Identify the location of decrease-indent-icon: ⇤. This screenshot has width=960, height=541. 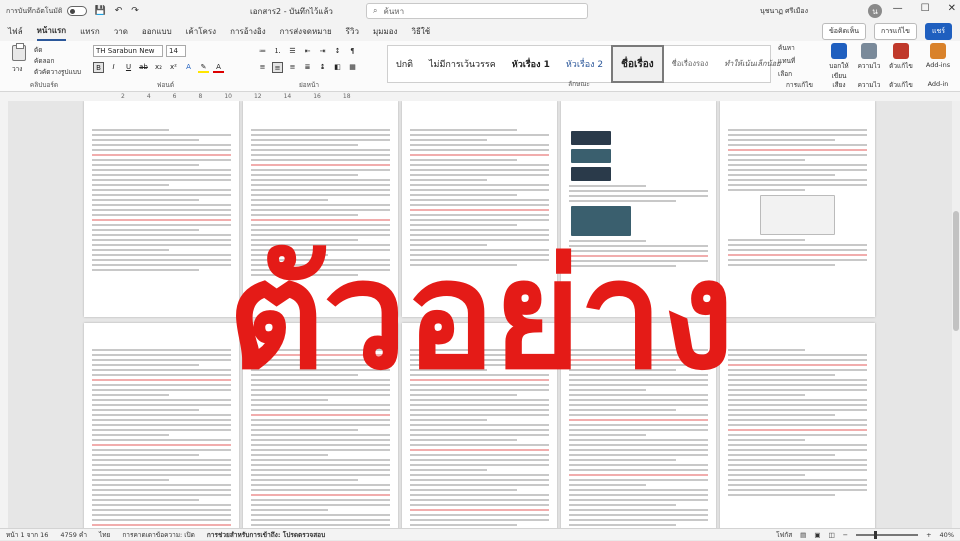
(307, 51).